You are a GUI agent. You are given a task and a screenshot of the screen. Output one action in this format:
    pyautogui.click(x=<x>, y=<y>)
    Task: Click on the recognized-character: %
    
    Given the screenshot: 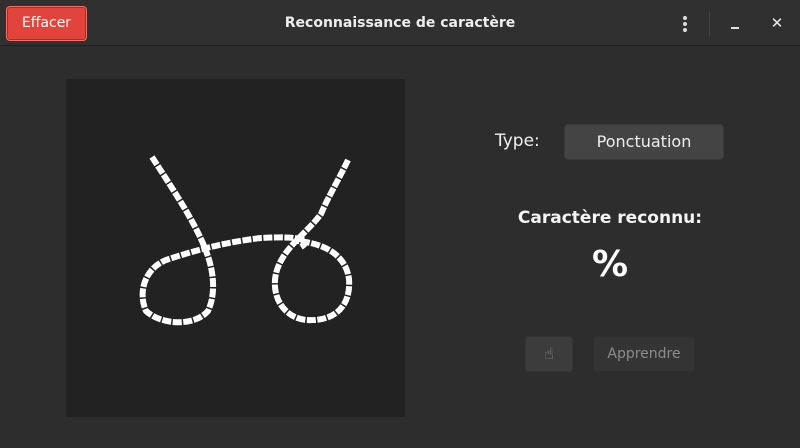 What is the action you would take?
    pyautogui.click(x=610, y=264)
    